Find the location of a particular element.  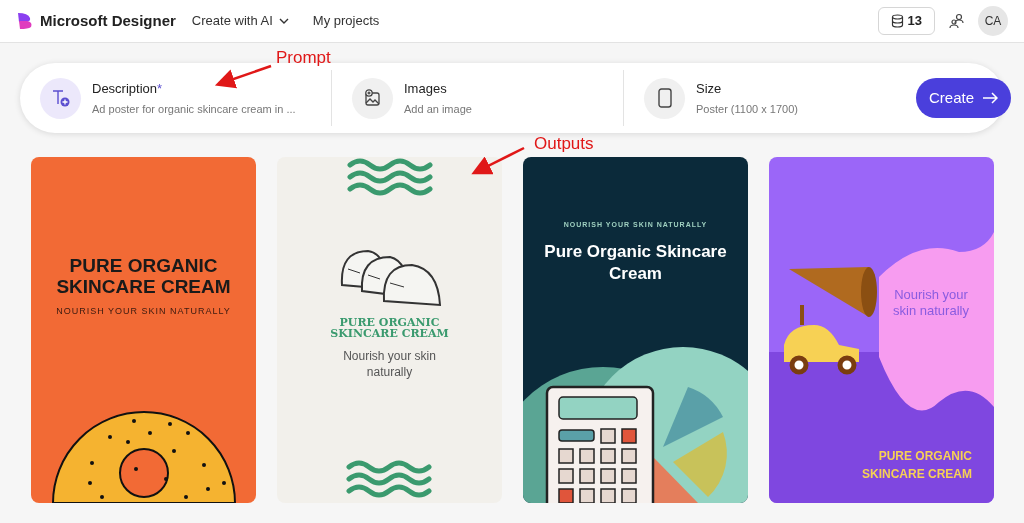

people-icon is located at coordinates (957, 21).